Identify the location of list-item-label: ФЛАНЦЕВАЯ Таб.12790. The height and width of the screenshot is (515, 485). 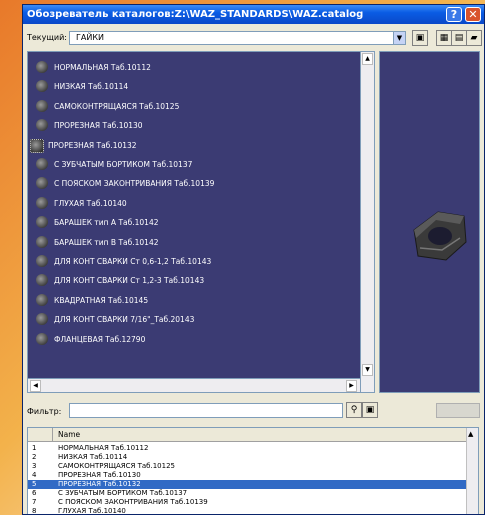
(100, 339).